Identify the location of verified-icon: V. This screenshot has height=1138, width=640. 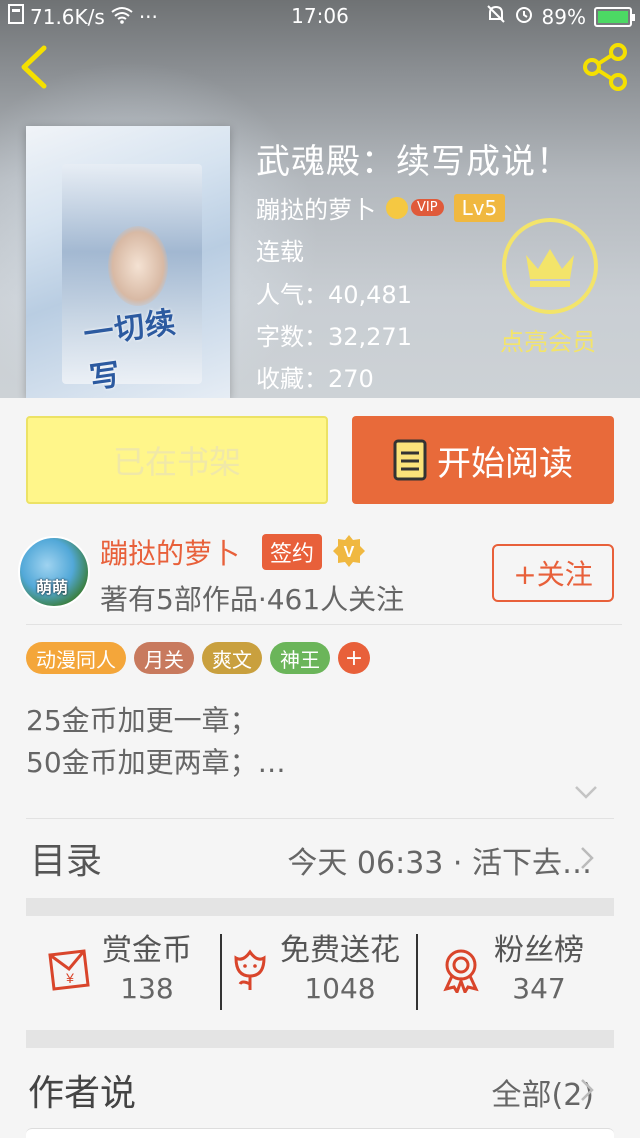
(349, 551).